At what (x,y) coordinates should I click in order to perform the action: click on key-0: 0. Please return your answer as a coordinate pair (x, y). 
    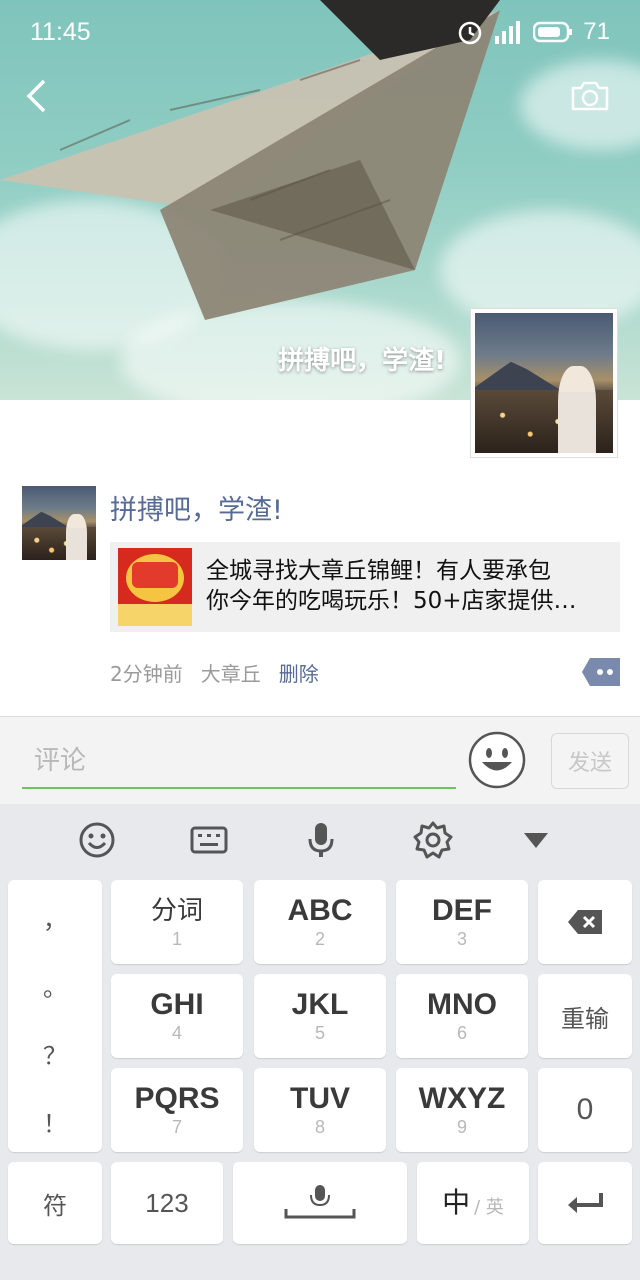
    Looking at the image, I should click on (585, 1110).